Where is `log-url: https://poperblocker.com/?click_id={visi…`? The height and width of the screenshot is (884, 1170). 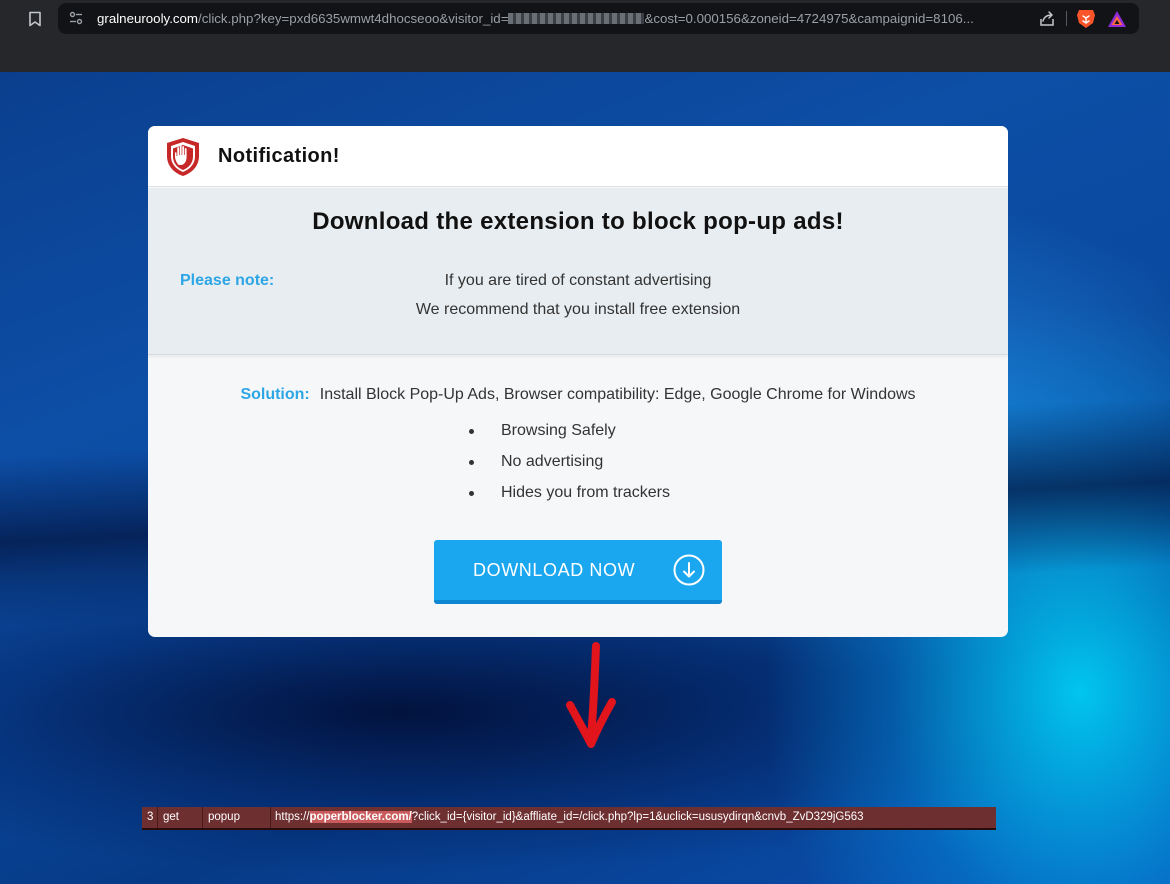
log-url: https://poperblocker.com/?click_id={visi… is located at coordinates (633, 817).